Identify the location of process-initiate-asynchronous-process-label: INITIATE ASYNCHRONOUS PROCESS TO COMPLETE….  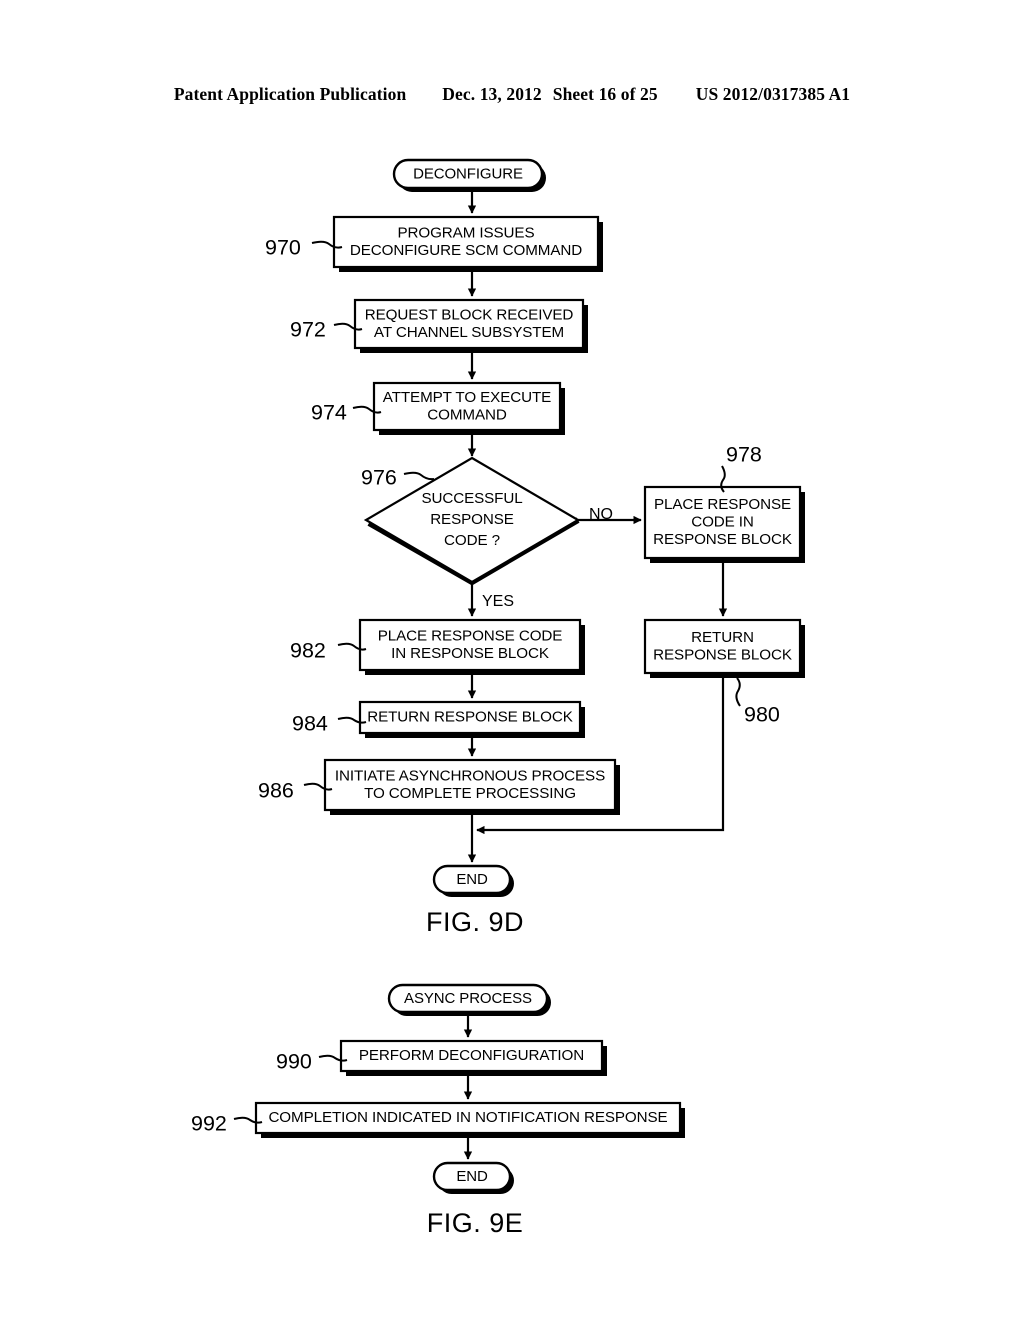
(470, 784).